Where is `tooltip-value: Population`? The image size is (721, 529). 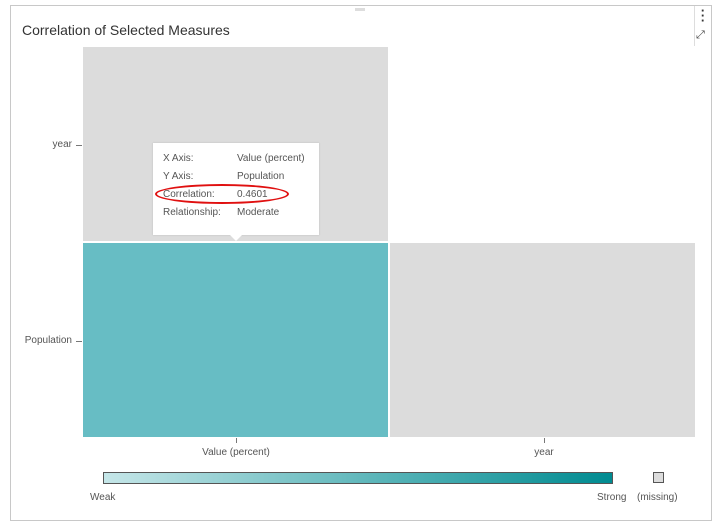 tooltip-value: Population is located at coordinates (261, 176).